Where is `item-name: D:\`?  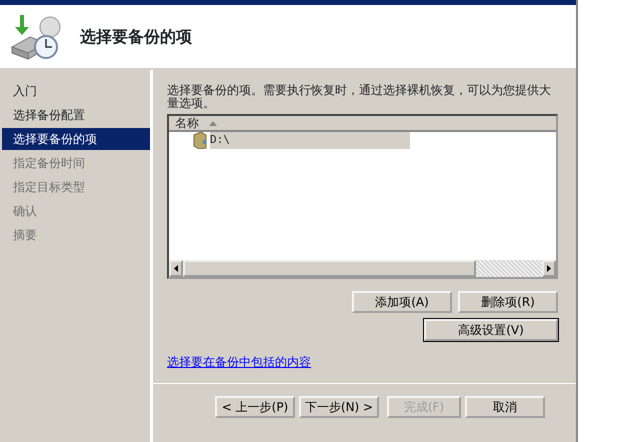 item-name: D:\ is located at coordinates (310, 140).